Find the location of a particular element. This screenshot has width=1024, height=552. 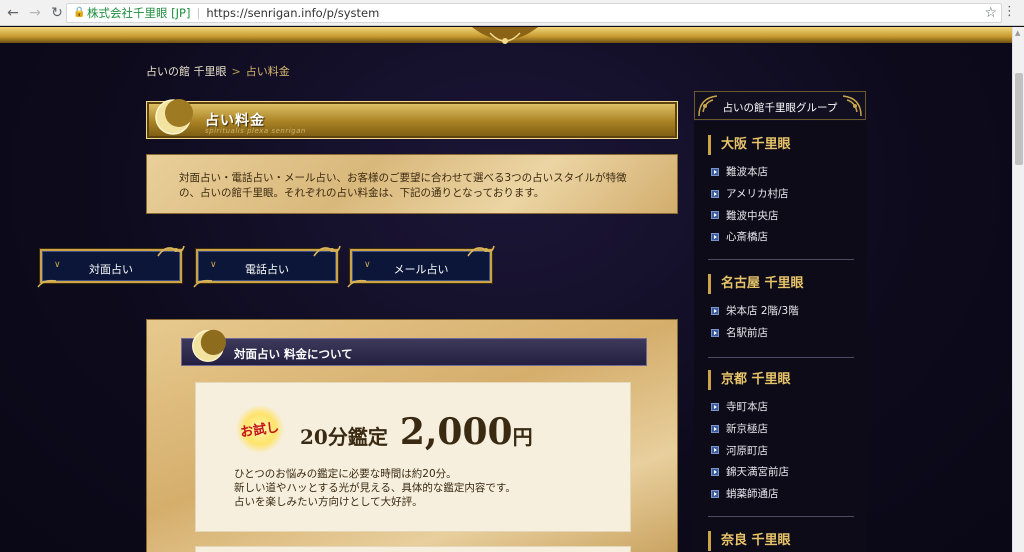

page-title-banner: 占い料金 spiritualis plexa senrigan is located at coordinates (412, 119).